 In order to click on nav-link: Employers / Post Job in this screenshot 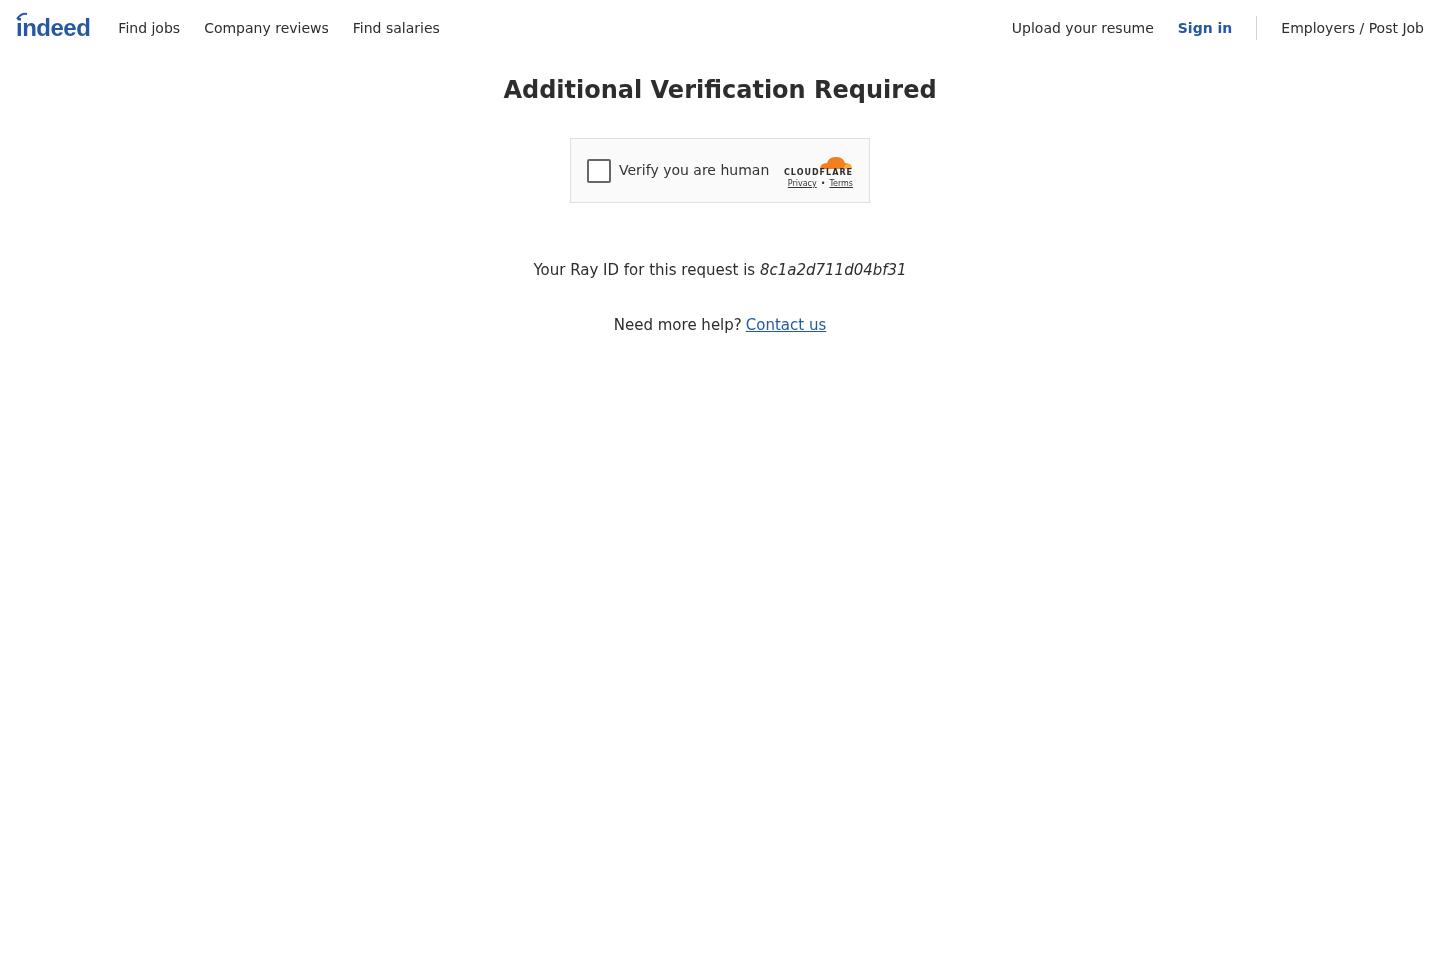, I will do `click(1352, 28)`.